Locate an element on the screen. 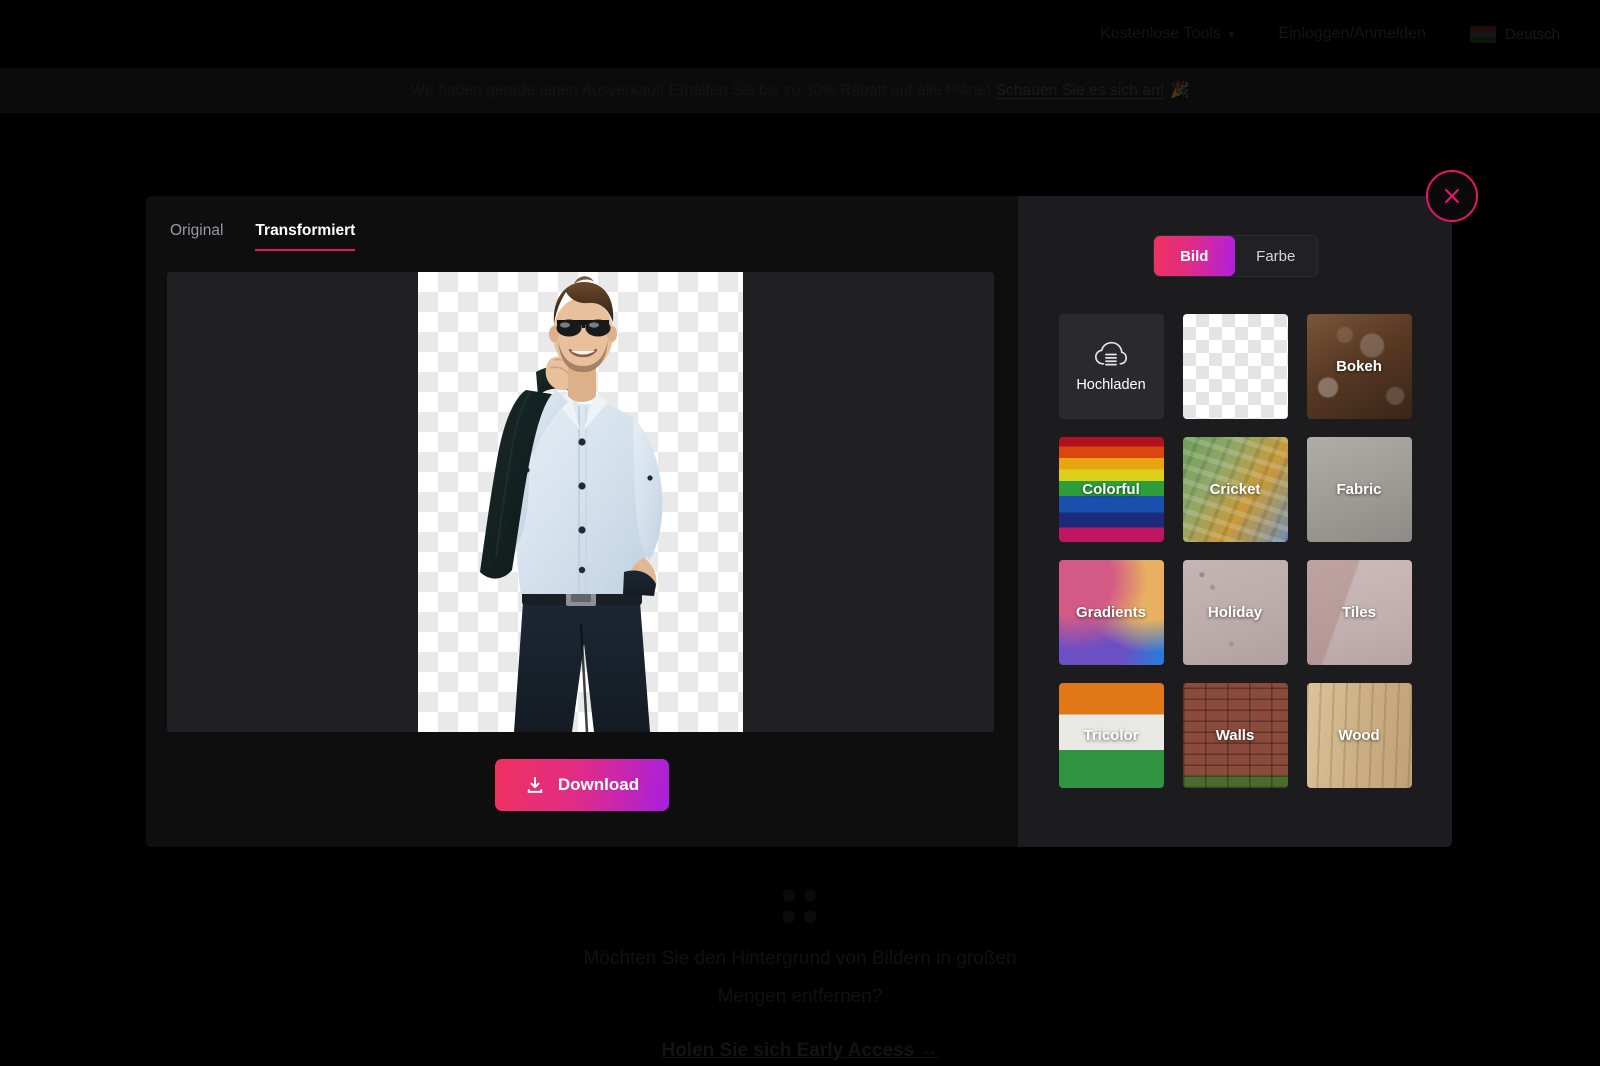  thumbnail-colorful: Colorful is located at coordinates (1111, 489).